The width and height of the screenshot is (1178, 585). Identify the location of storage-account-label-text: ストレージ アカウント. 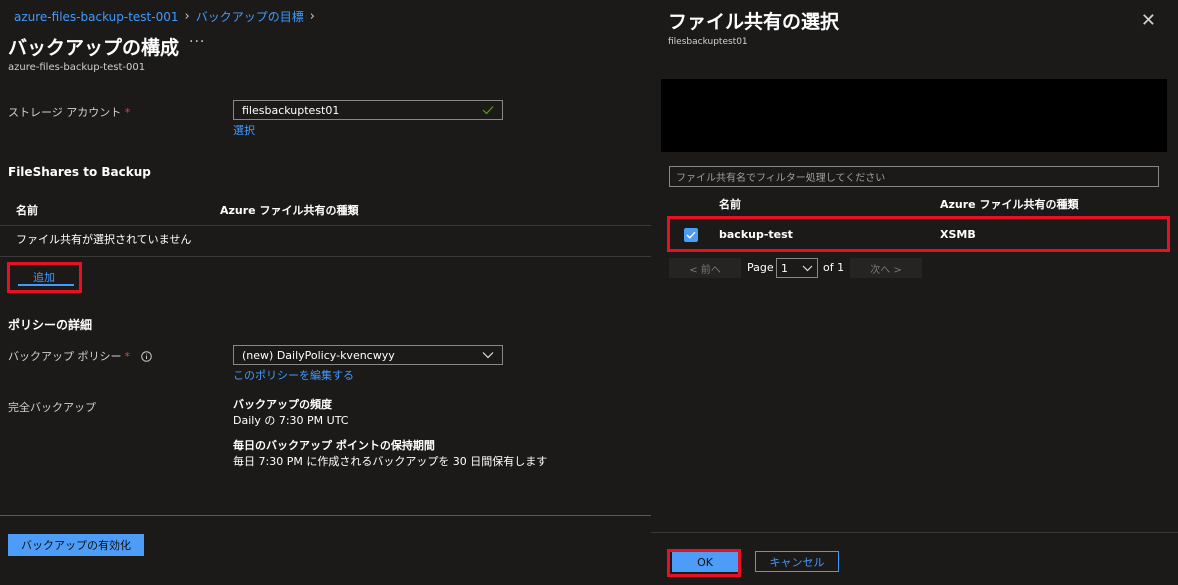
(65, 112).